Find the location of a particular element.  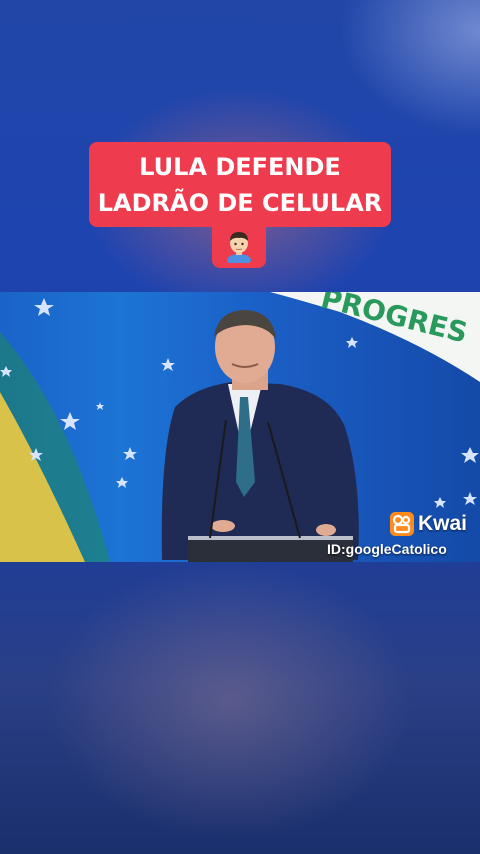

kwai-brand-label: Kwai is located at coordinates (443, 523).